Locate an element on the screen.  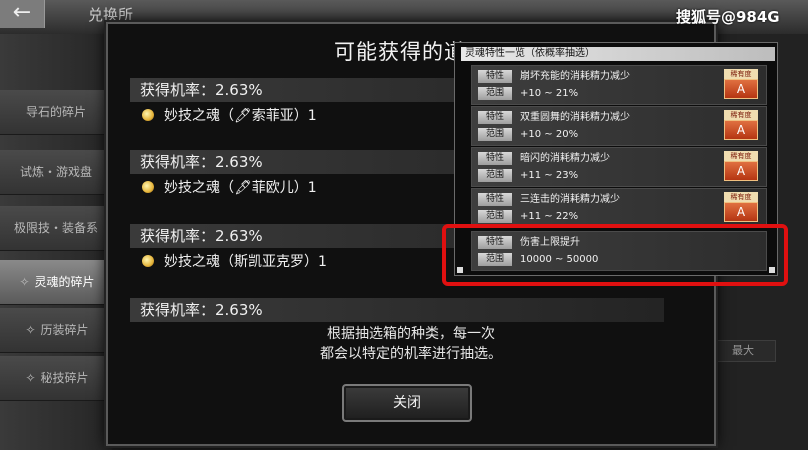
notice-line: 都会以特定的机率进行抽选。 is located at coordinates (411, 354).